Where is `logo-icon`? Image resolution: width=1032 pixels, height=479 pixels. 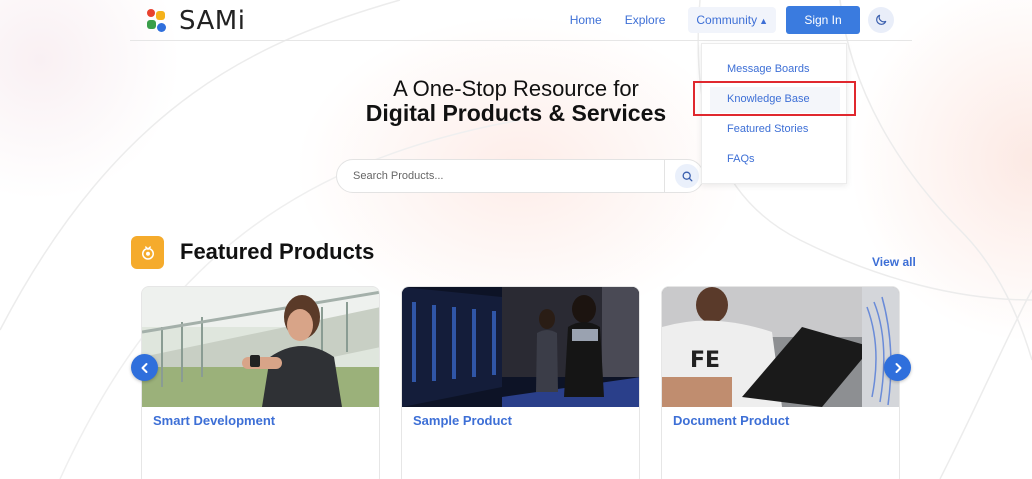
logo-icon is located at coordinates (157, 21).